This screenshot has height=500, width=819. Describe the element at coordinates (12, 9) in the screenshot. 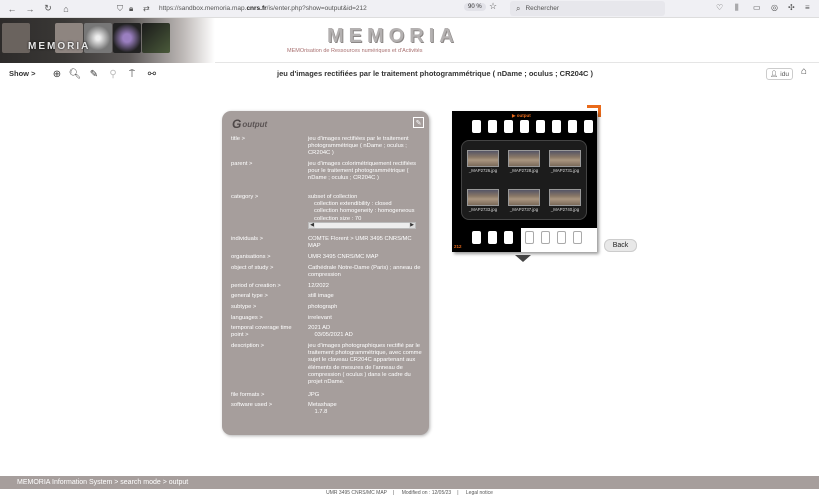

I see `back-arrow-icon: ←` at that location.